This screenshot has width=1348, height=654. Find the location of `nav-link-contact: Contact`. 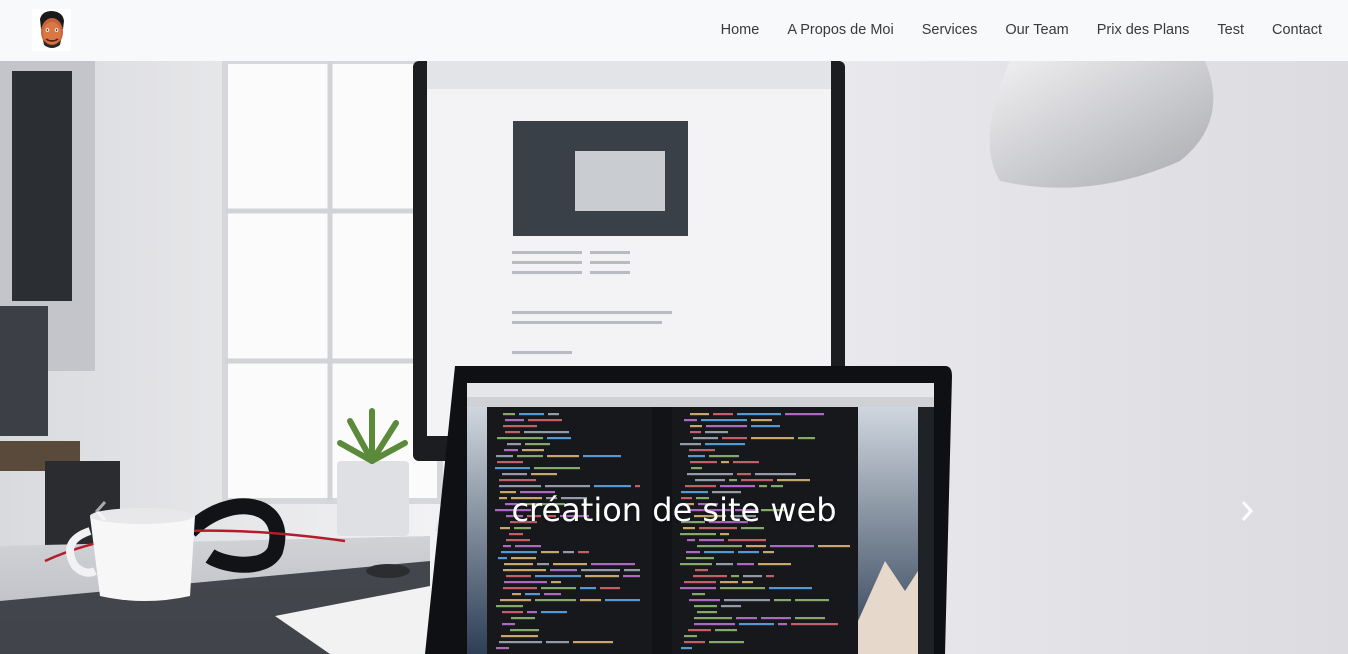

nav-link-contact: Contact is located at coordinates (1290, 30).